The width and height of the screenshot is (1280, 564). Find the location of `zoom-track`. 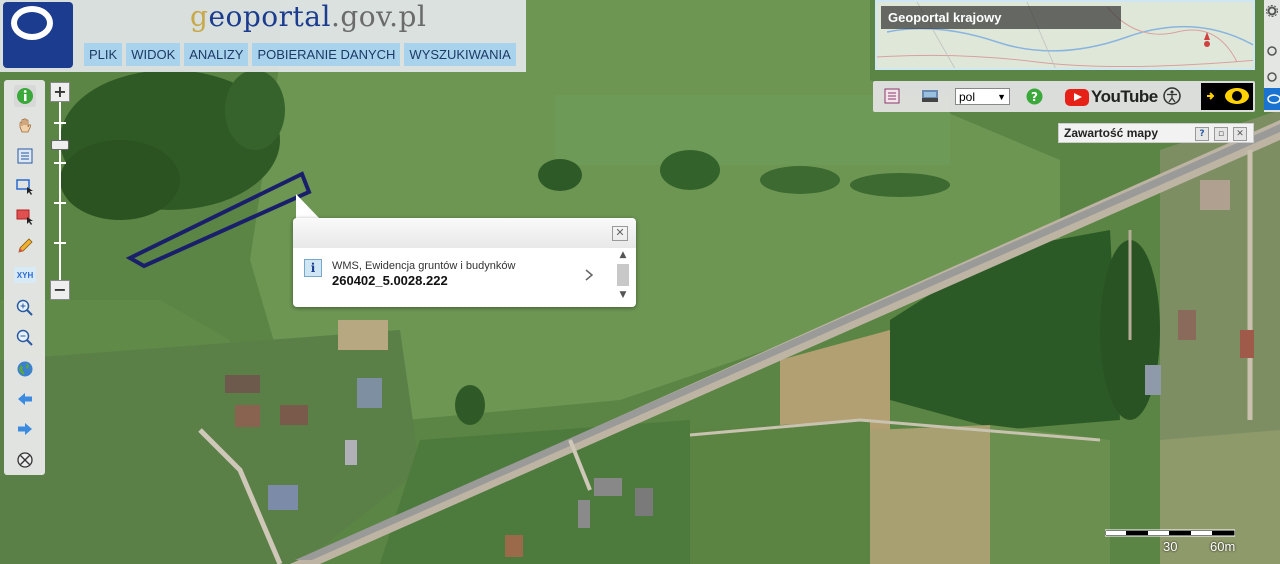

zoom-track is located at coordinates (60, 191).